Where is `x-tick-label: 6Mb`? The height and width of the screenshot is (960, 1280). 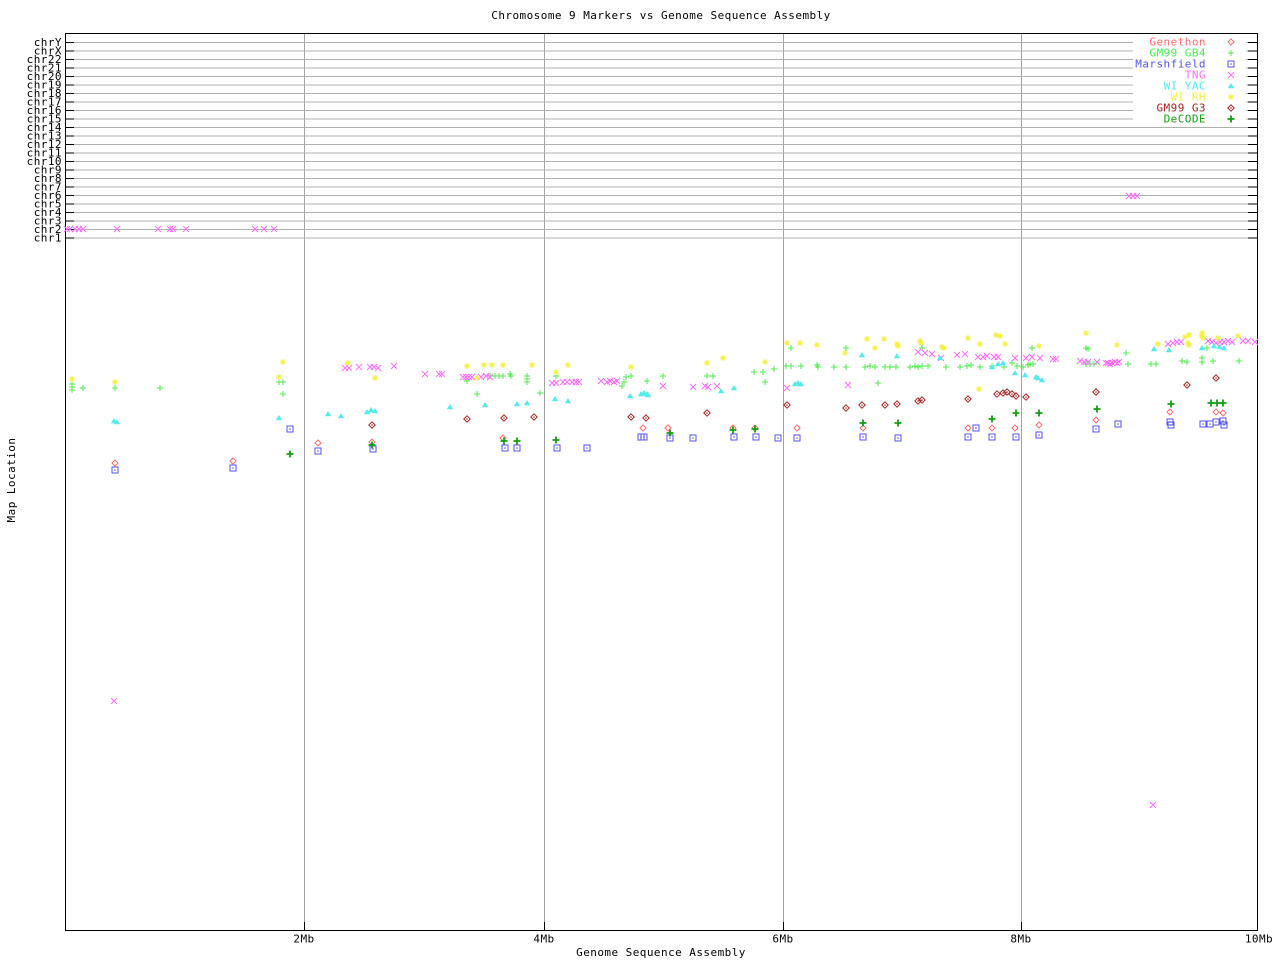
x-tick-label: 6Mb is located at coordinates (782, 939).